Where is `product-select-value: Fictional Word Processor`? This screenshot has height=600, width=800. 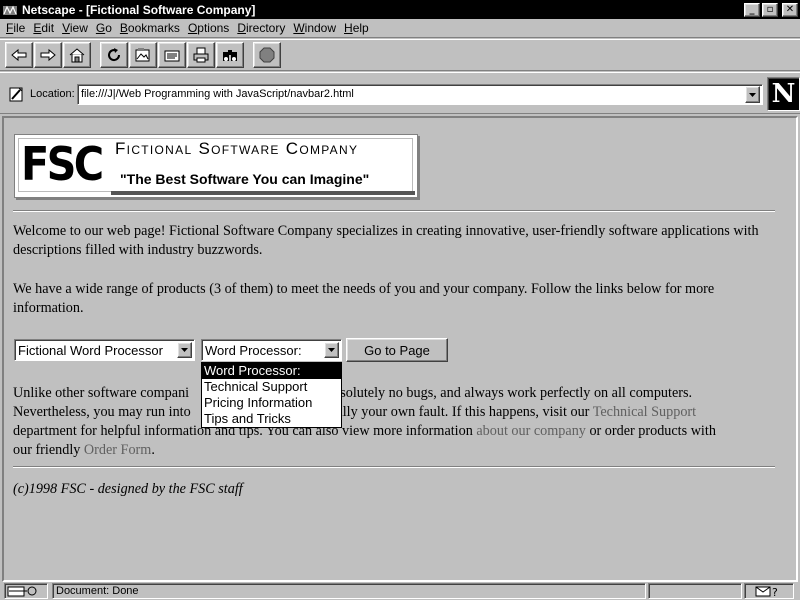
product-select-value: Fictional Word Processor is located at coordinates (90, 350).